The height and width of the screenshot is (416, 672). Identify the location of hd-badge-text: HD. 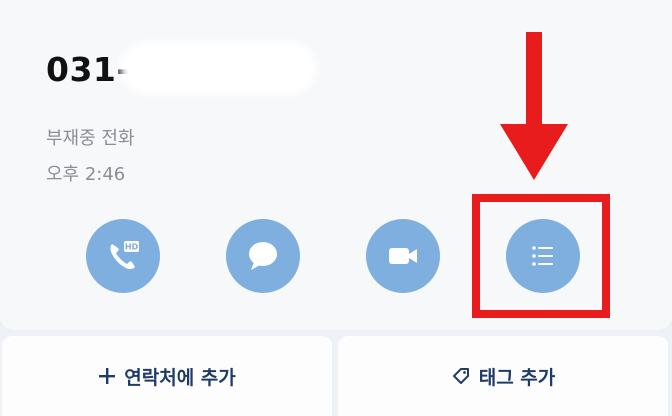
(132, 247).